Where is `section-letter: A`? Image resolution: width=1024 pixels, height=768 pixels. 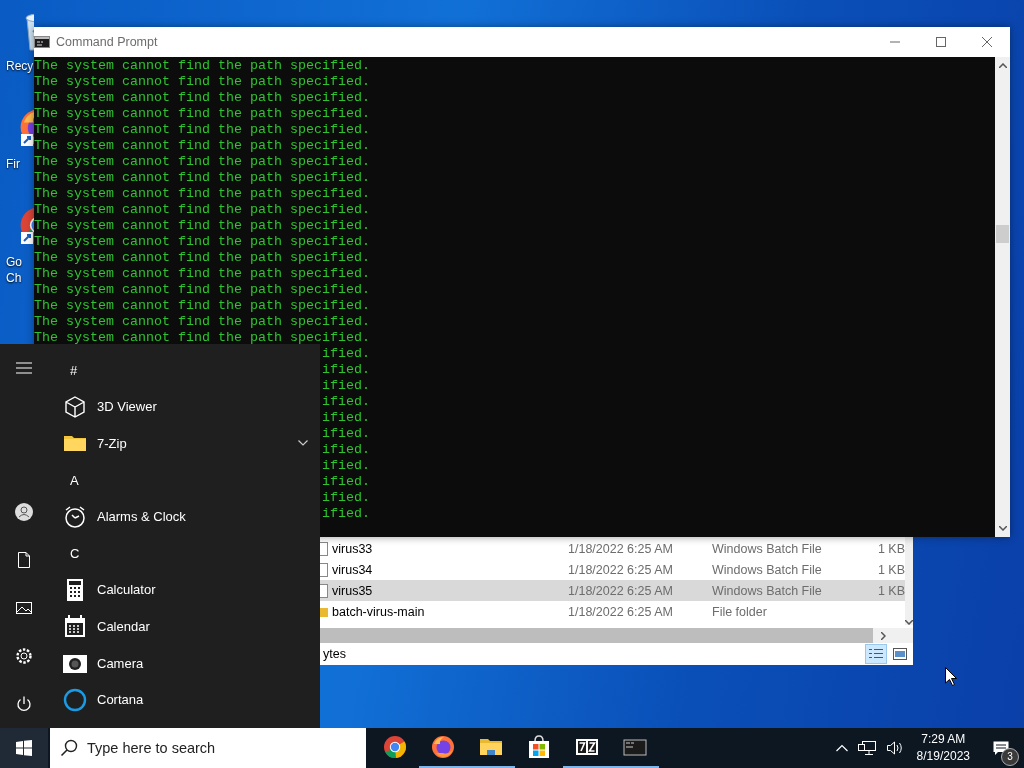
section-letter: A is located at coordinates (74, 480).